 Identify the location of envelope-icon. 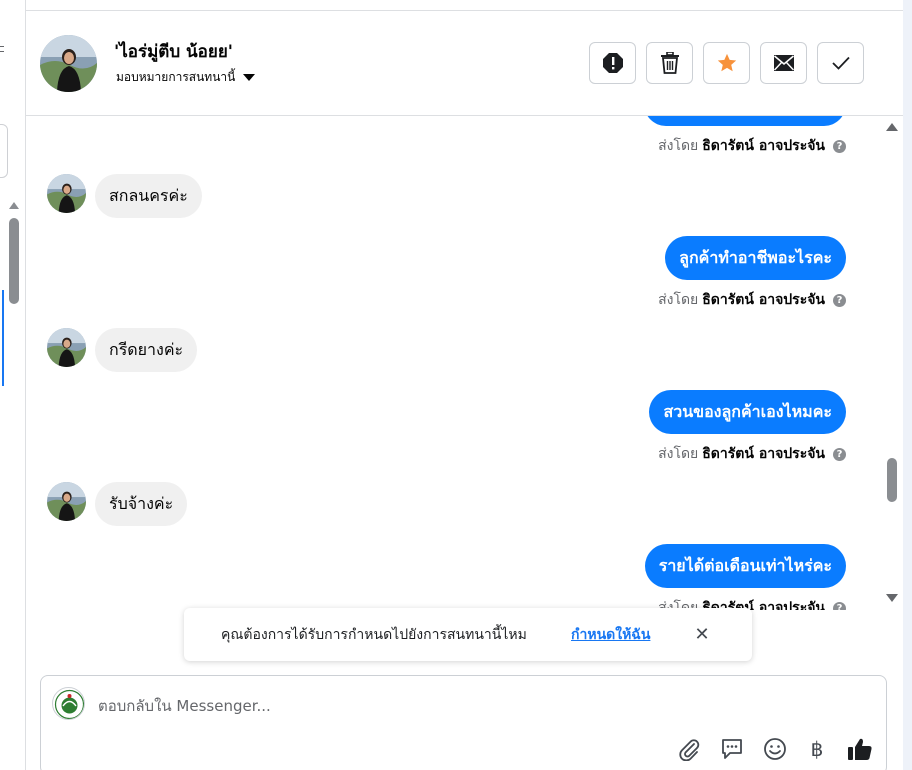
(783, 63).